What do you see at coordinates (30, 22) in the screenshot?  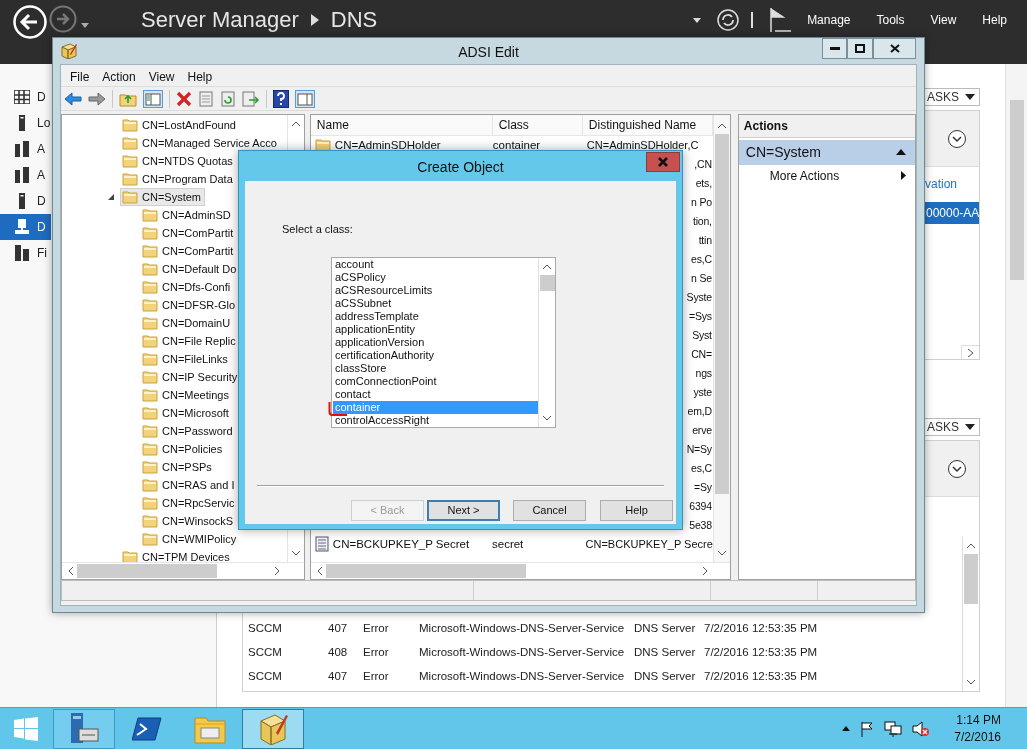 I see `back-icon` at bounding box center [30, 22].